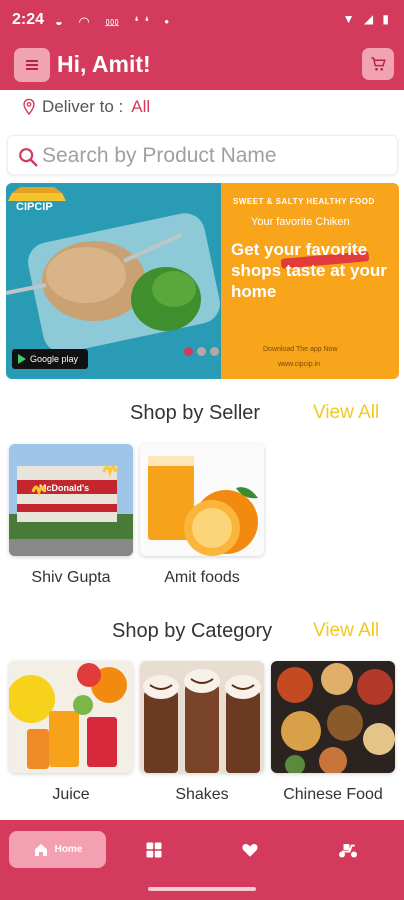 The width and height of the screenshot is (404, 900). Describe the element at coordinates (28, 157) in the screenshot. I see `search-icon` at that location.